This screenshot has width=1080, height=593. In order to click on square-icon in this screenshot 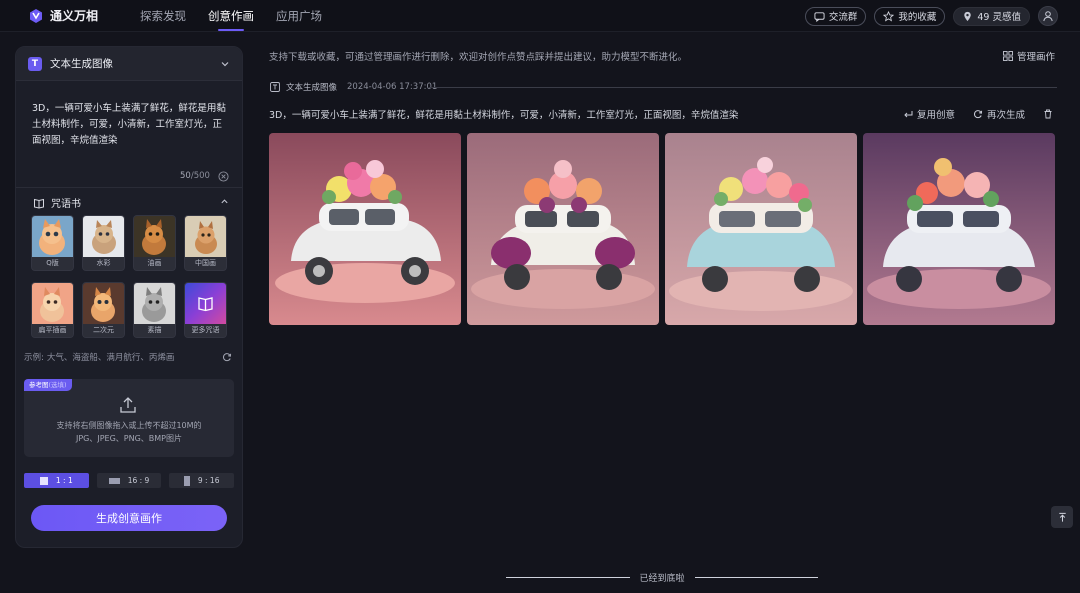, I will do `click(43, 480)`.